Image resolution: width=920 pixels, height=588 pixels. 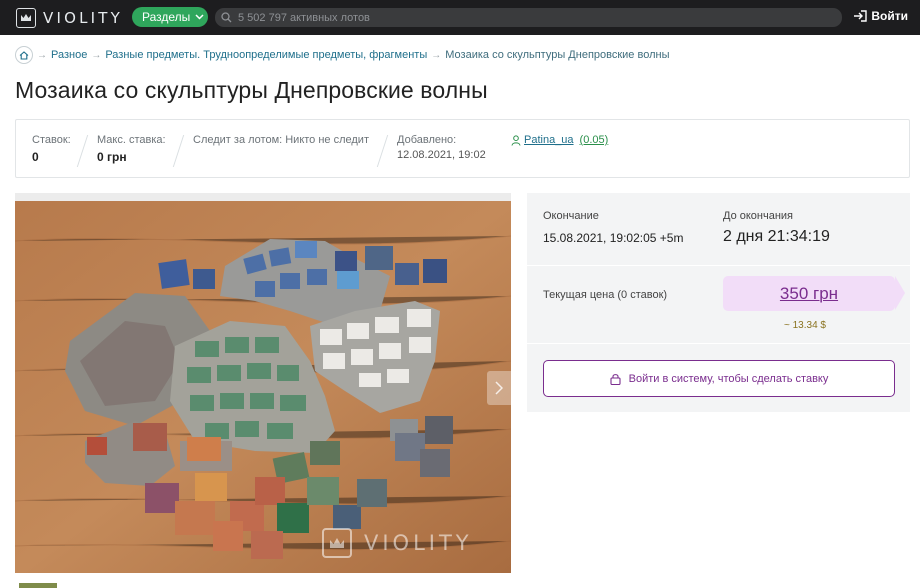 I want to click on breadcrumb-link-misc: Разное, so click(x=69, y=55).